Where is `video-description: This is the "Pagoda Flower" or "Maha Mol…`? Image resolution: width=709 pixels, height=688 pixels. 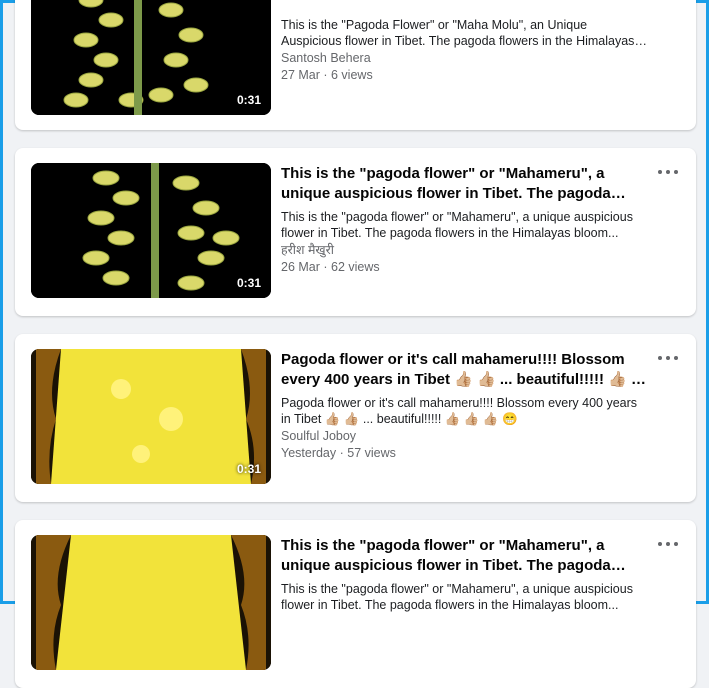 video-description: This is the "Pagoda Flower" or "Maha Mol… is located at coordinates (458, 33).